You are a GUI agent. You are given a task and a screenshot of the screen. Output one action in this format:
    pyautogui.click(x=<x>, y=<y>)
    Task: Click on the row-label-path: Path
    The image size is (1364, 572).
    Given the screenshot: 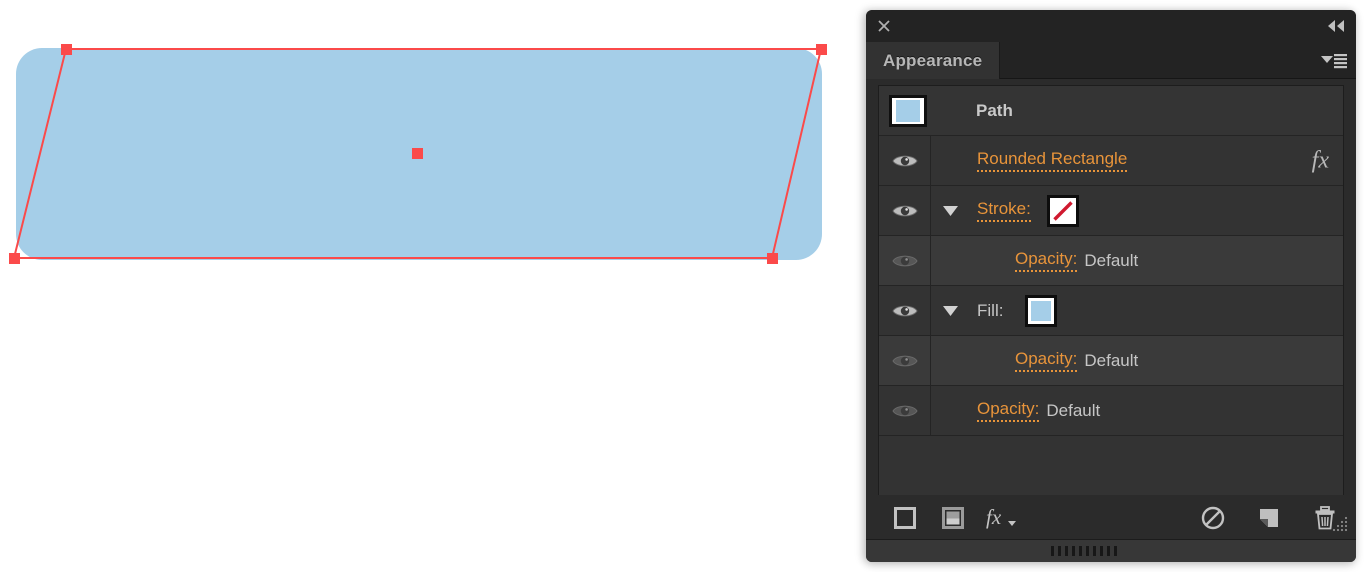 What is the action you would take?
    pyautogui.click(x=994, y=110)
    